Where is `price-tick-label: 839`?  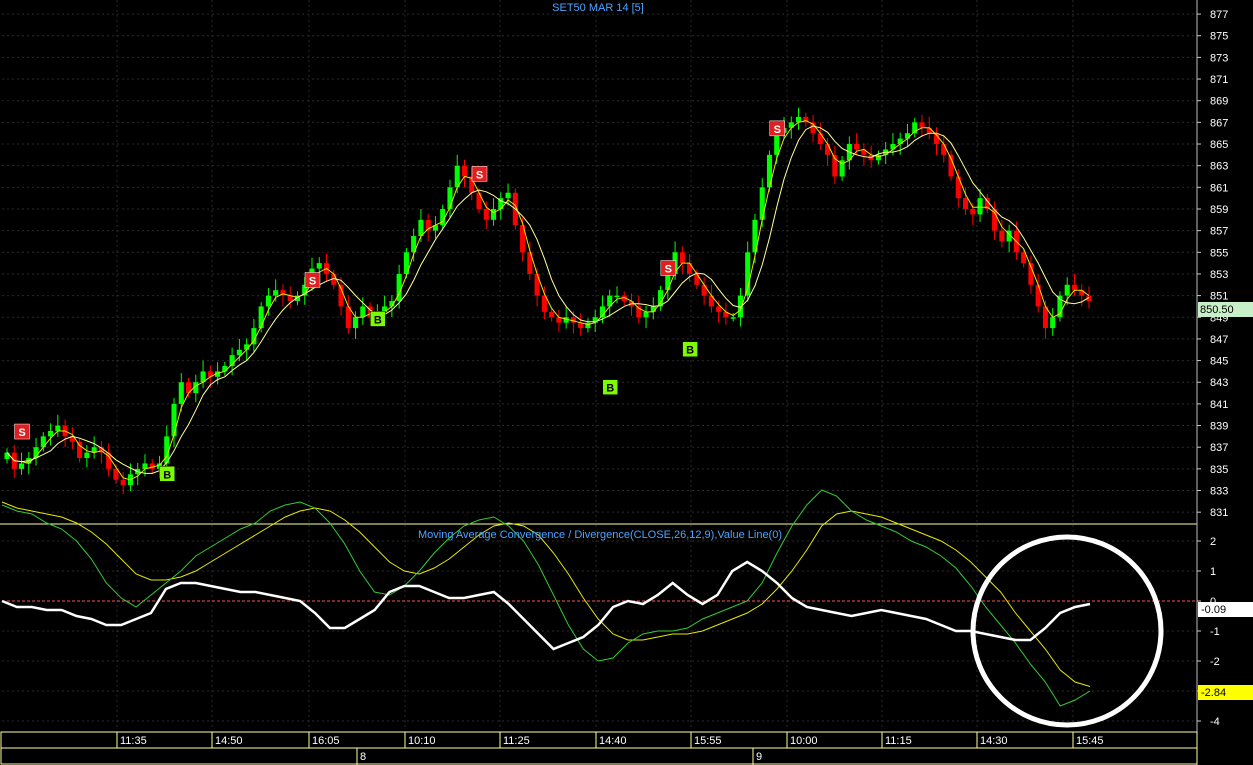
price-tick-label: 839 is located at coordinates (1219, 427).